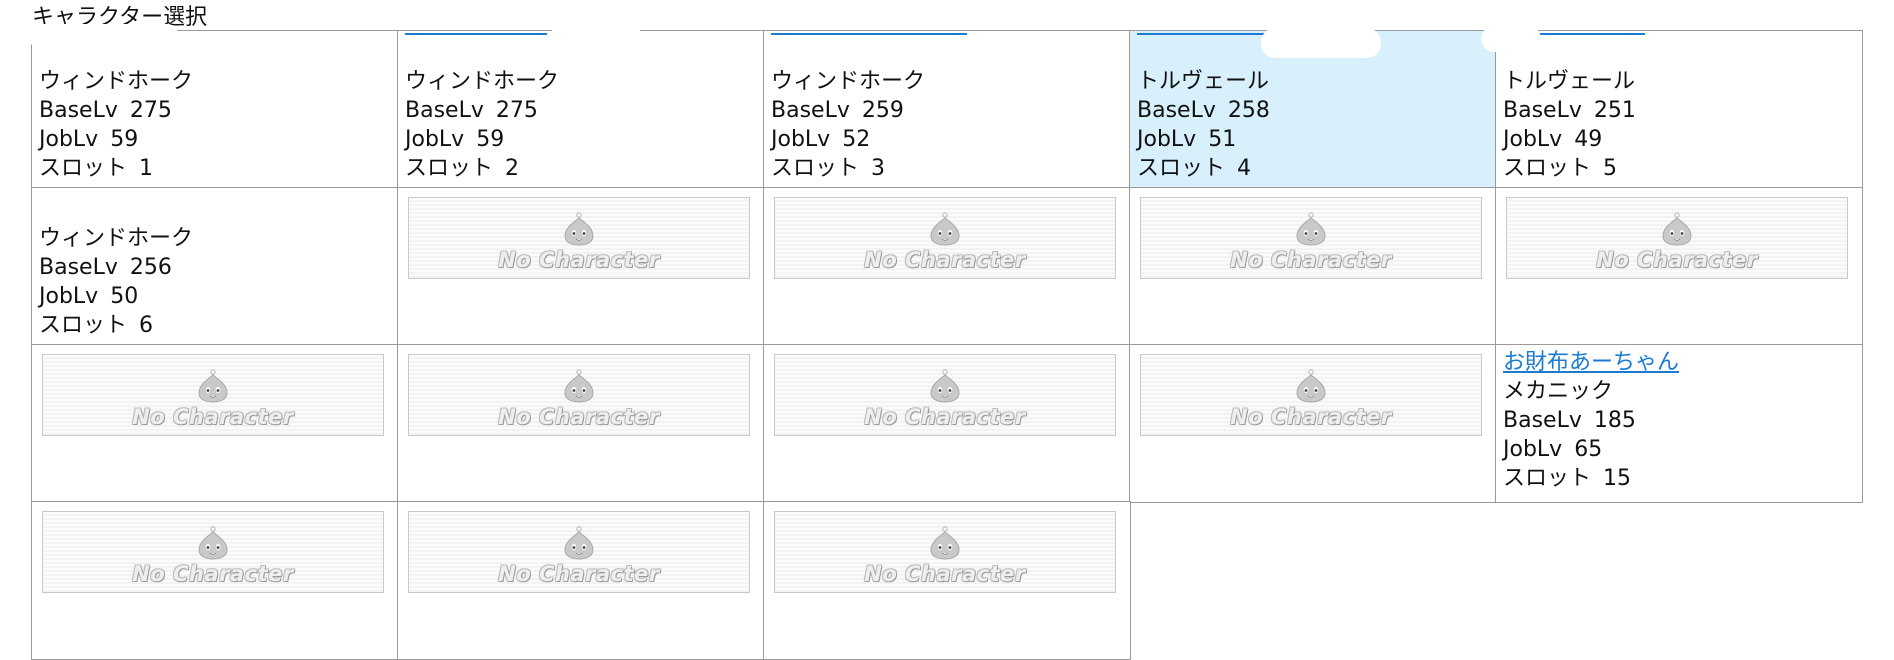 The image size is (1894, 660). I want to click on job-name: メカニック, so click(1558, 391).